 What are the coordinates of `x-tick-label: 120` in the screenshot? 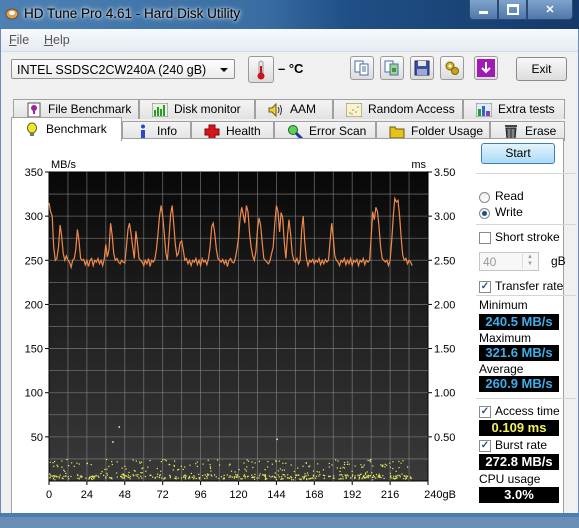 It's located at (238, 495).